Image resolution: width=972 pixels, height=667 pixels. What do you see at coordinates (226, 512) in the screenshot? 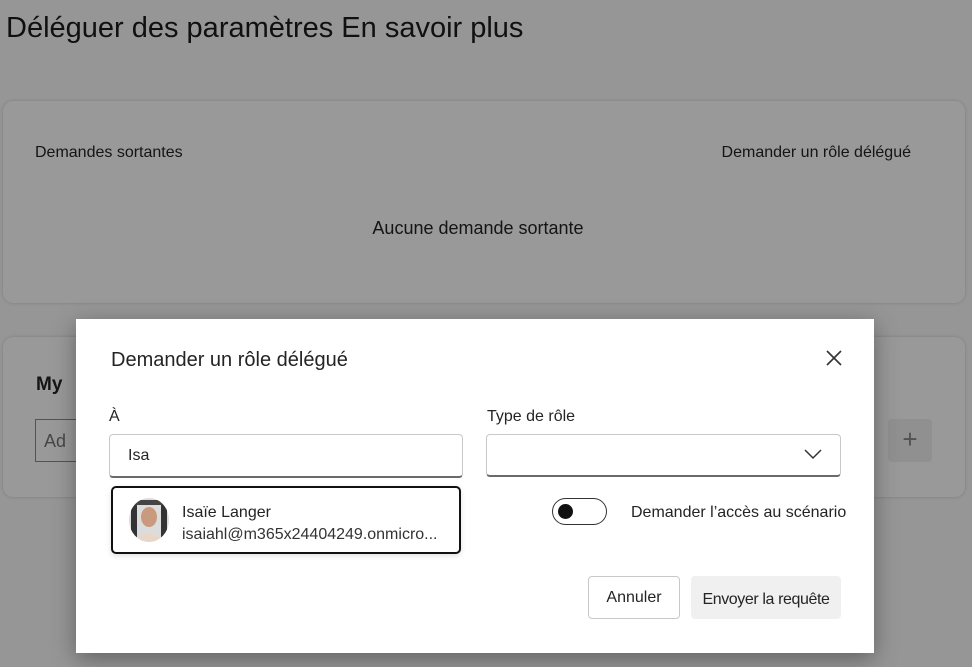
I see `suggestion-name: Isaïe Langer` at bounding box center [226, 512].